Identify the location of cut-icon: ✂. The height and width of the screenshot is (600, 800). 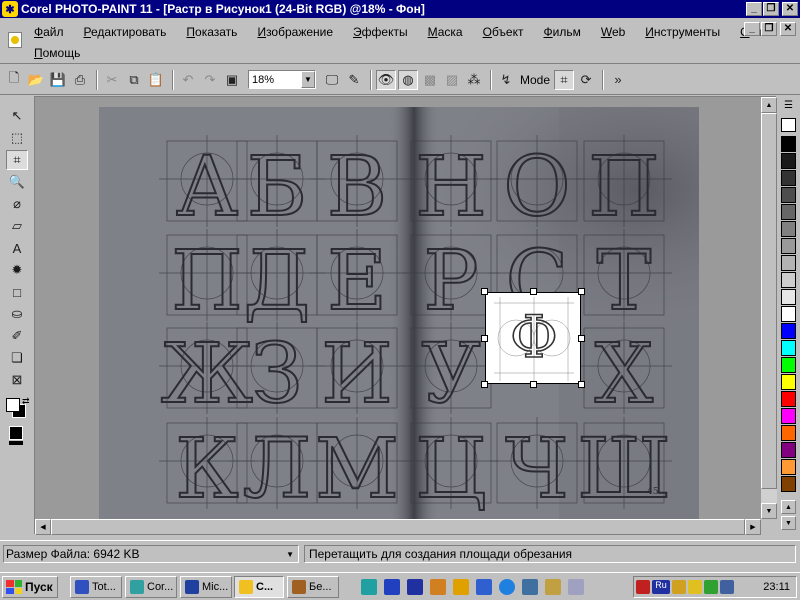
(112, 80).